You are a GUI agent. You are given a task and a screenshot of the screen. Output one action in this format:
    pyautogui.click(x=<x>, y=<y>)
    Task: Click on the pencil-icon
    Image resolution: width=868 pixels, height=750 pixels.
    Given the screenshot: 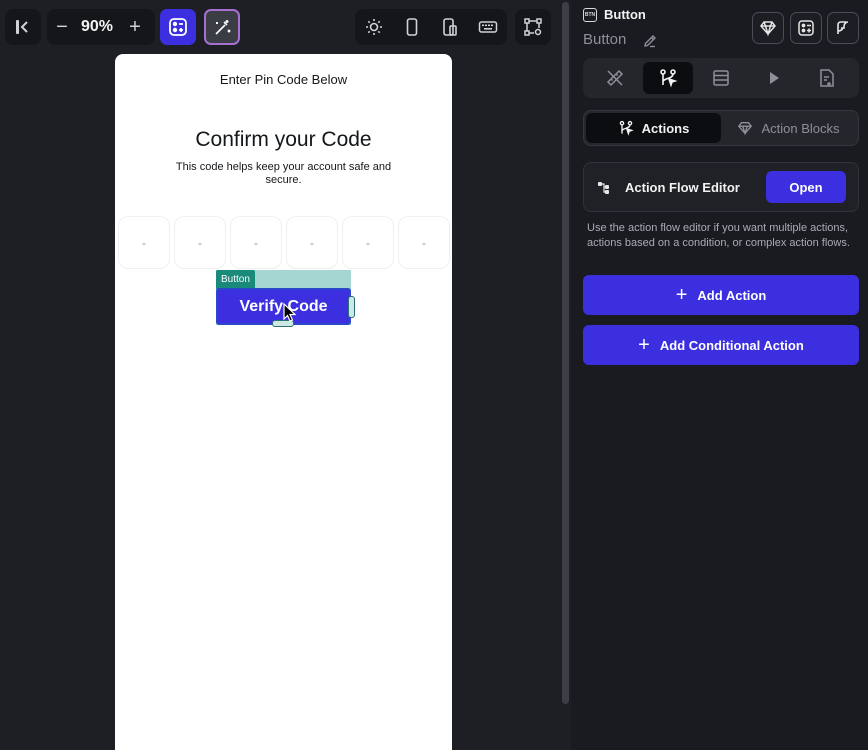 What is the action you would take?
    pyautogui.click(x=650, y=41)
    